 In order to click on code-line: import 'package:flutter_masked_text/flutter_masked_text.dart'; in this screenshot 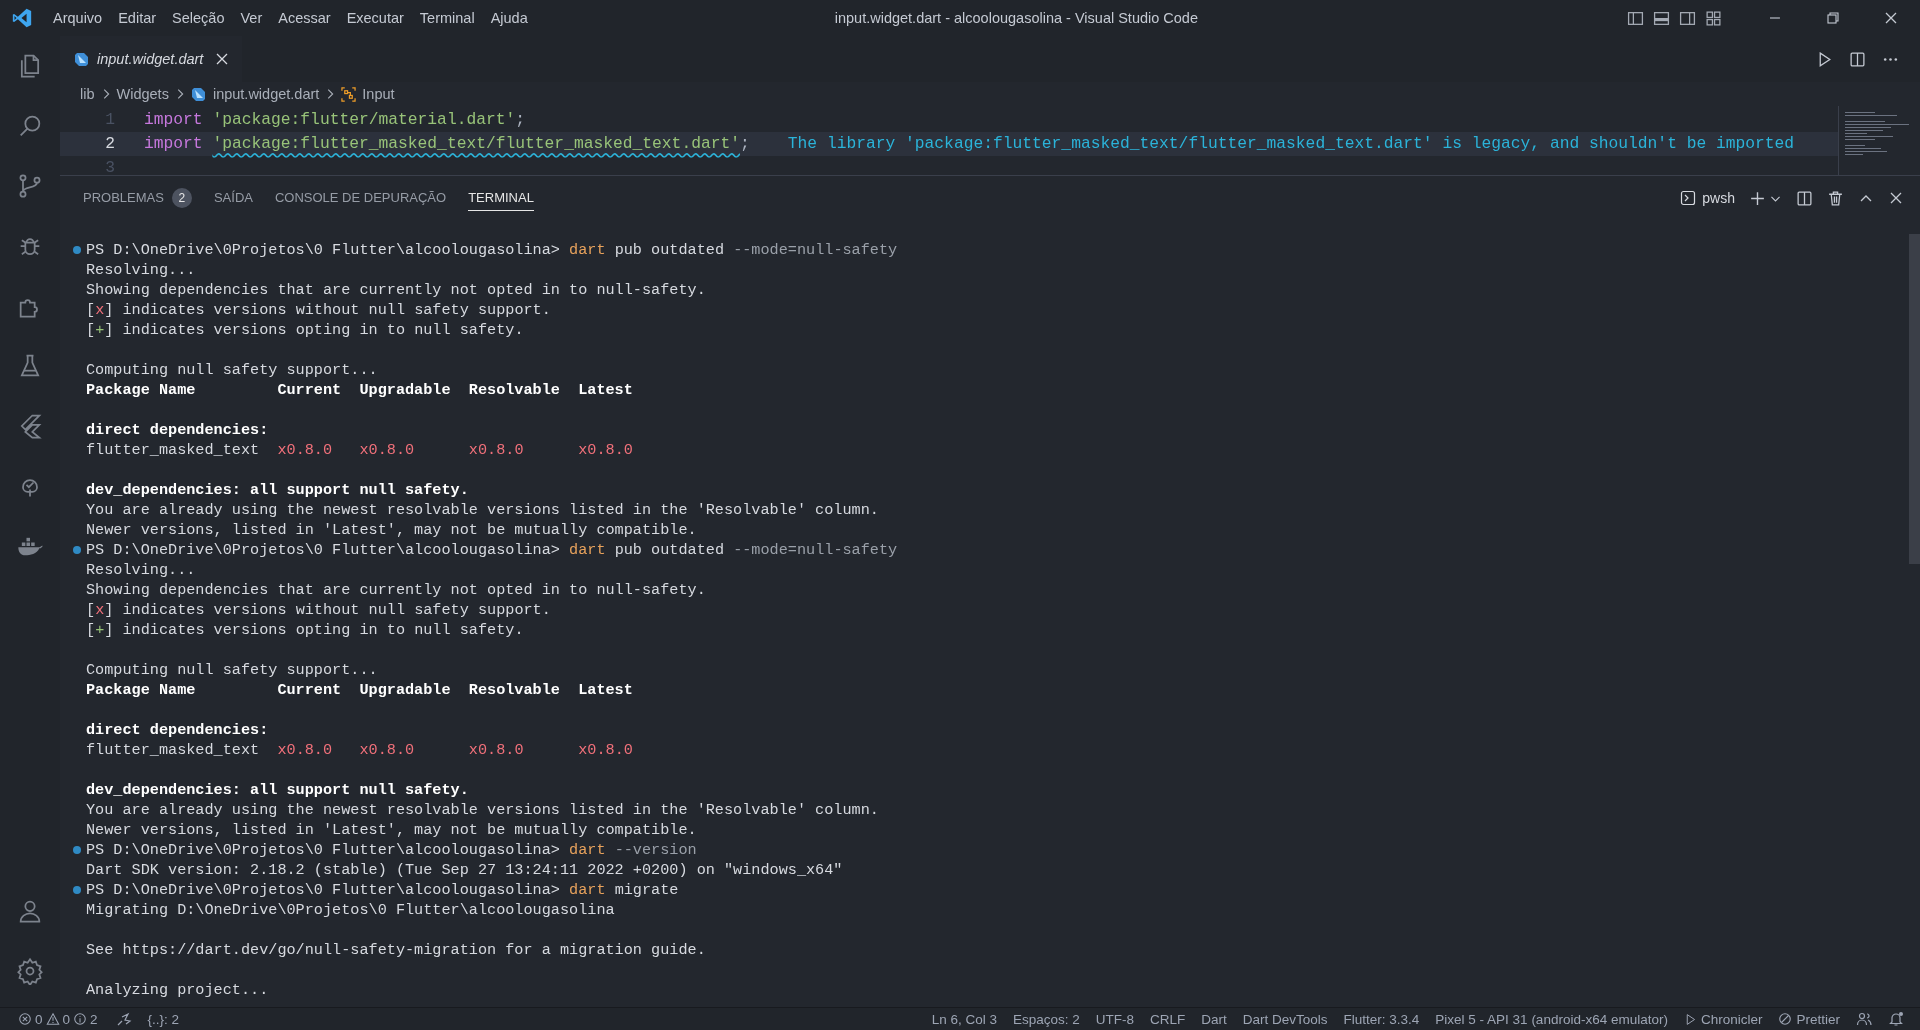, I will do `click(447, 144)`.